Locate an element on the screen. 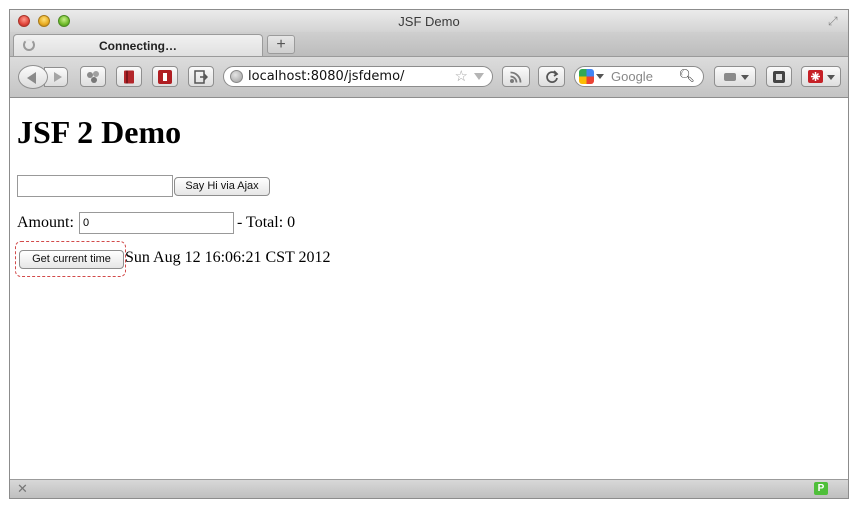 The width and height of the screenshot is (859, 507). rss-icon is located at coordinates (516, 77).